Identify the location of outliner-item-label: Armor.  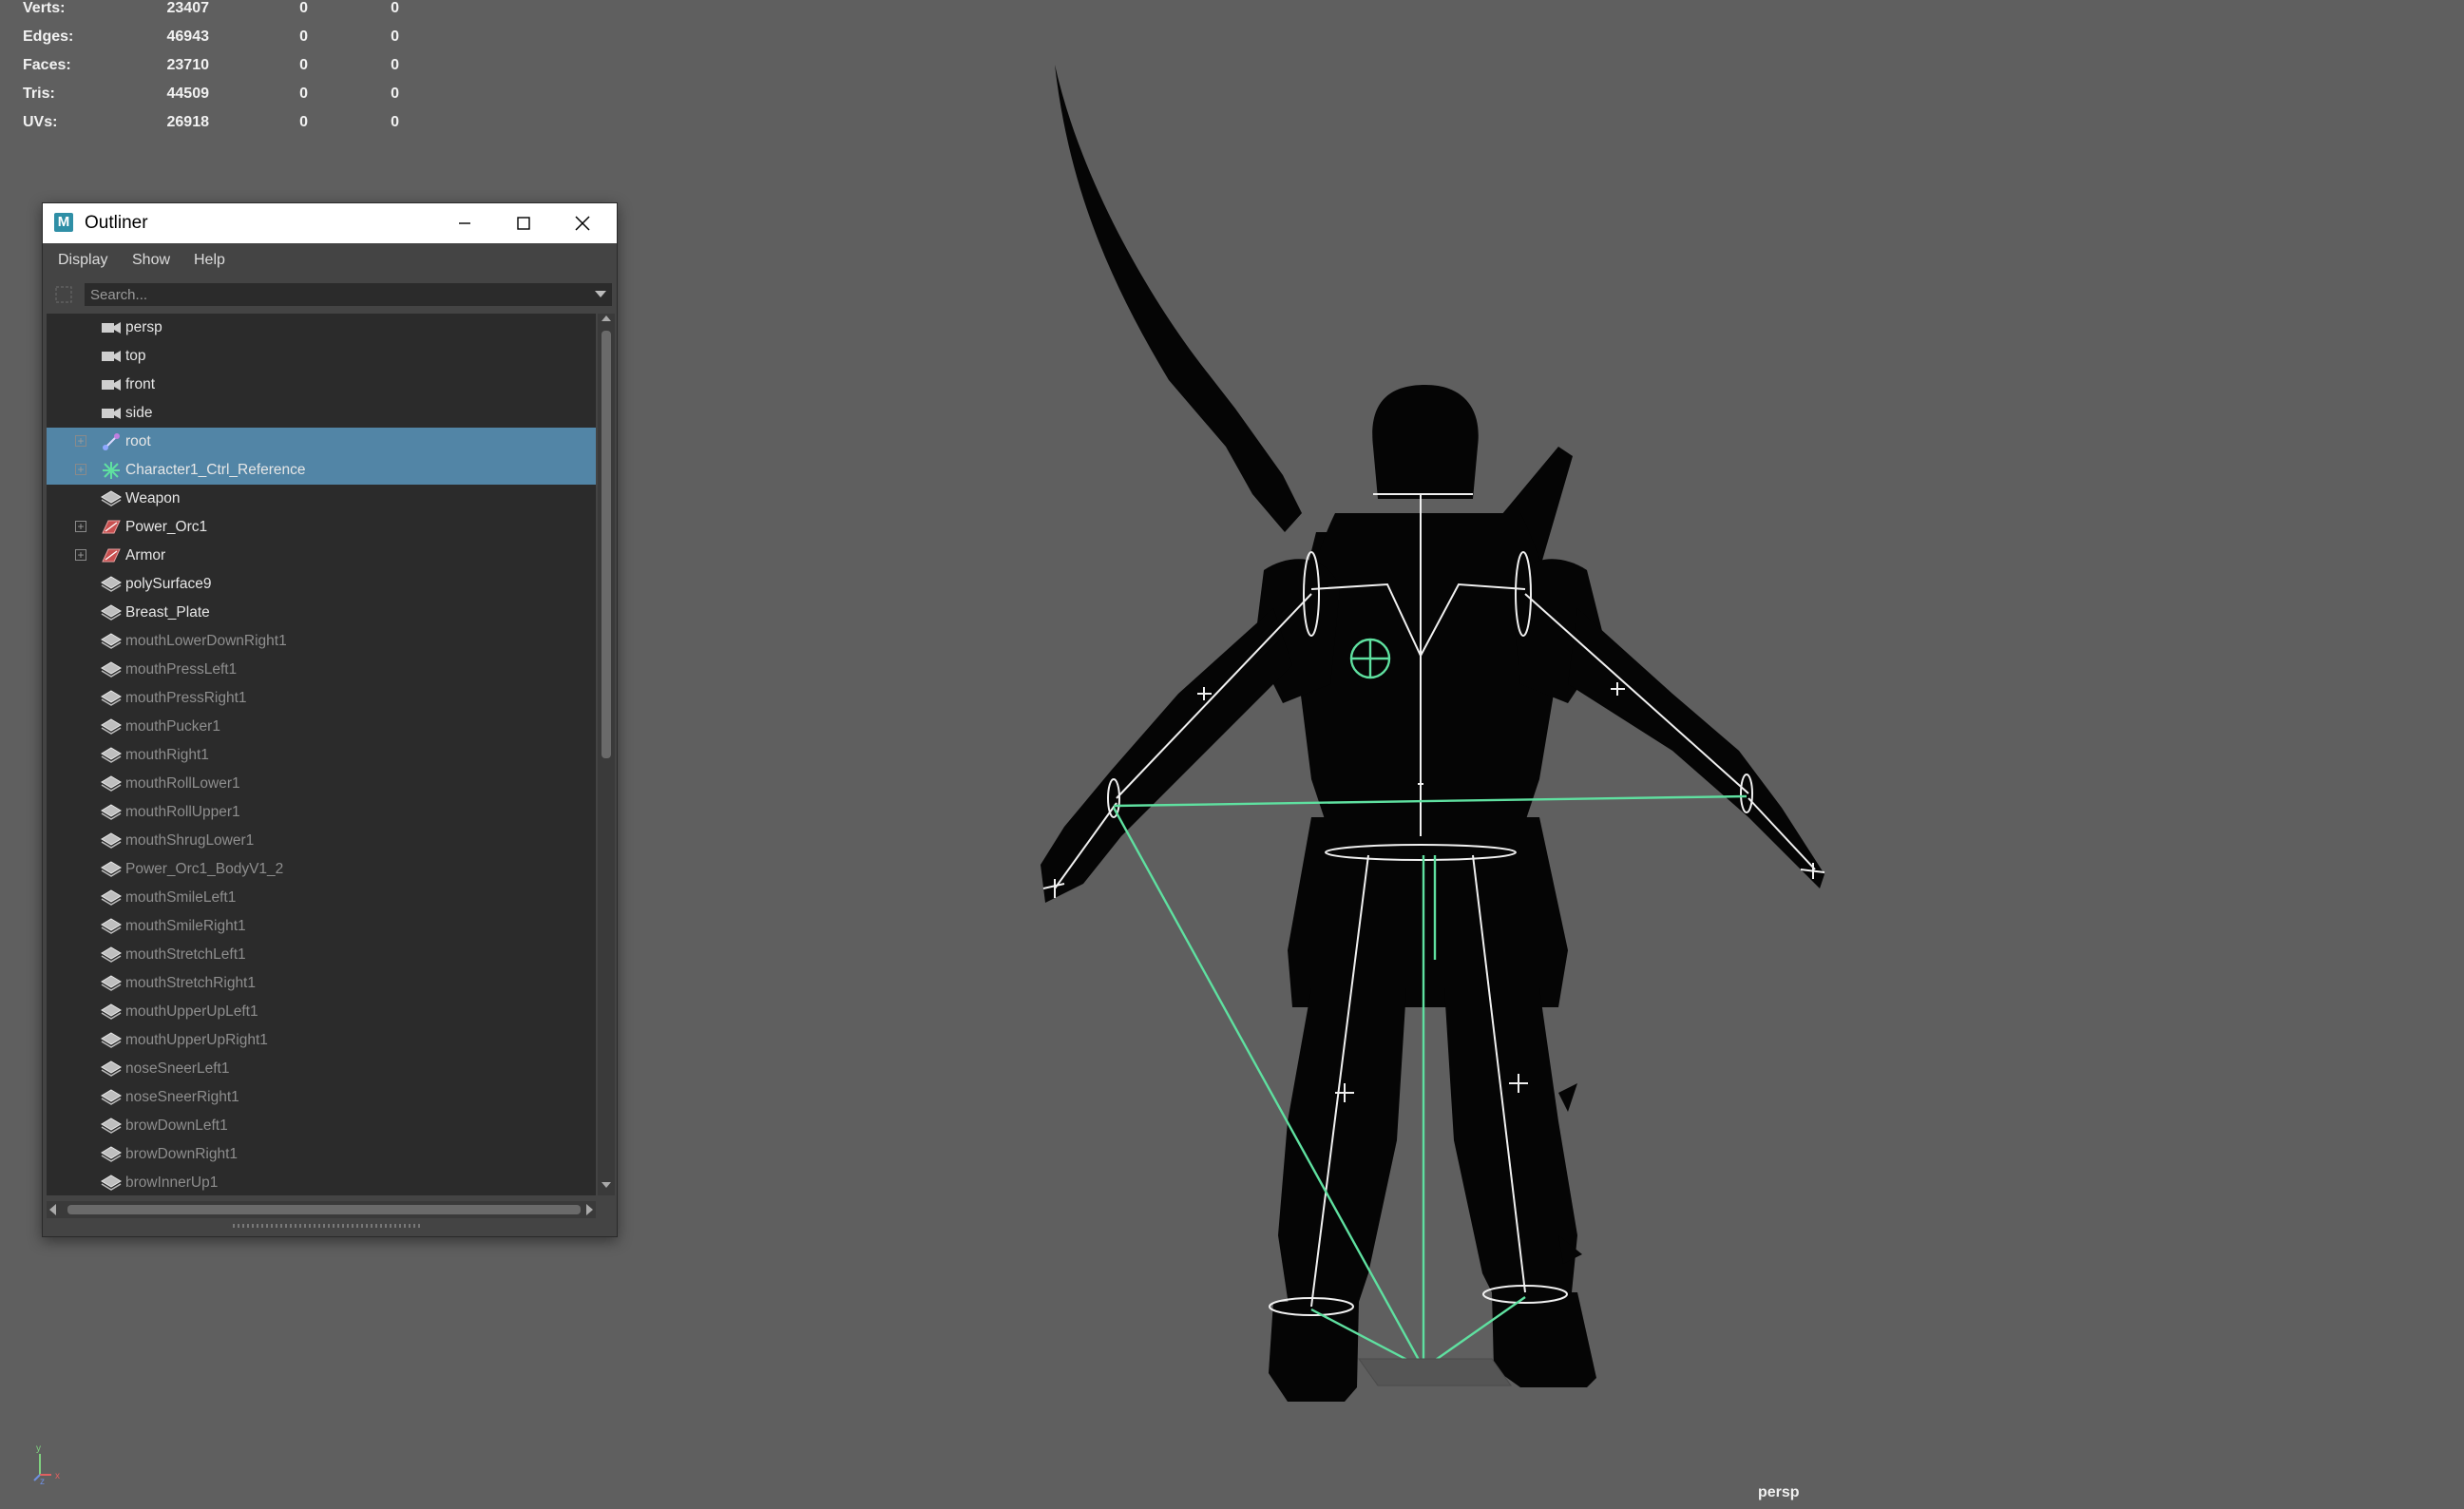
(145, 555).